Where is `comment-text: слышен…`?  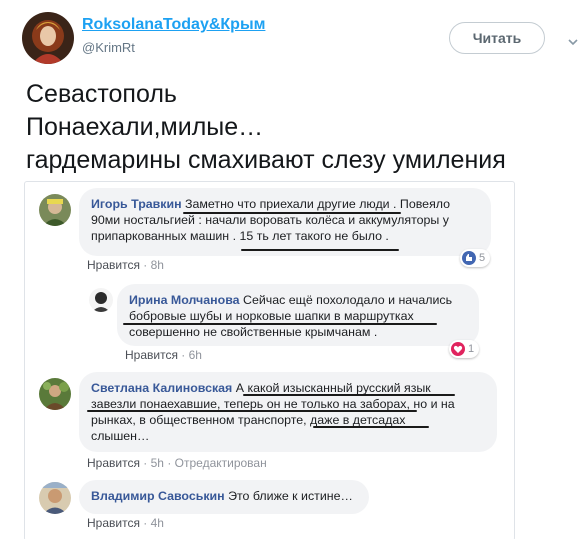
comment-text: слышен… is located at coordinates (120, 436).